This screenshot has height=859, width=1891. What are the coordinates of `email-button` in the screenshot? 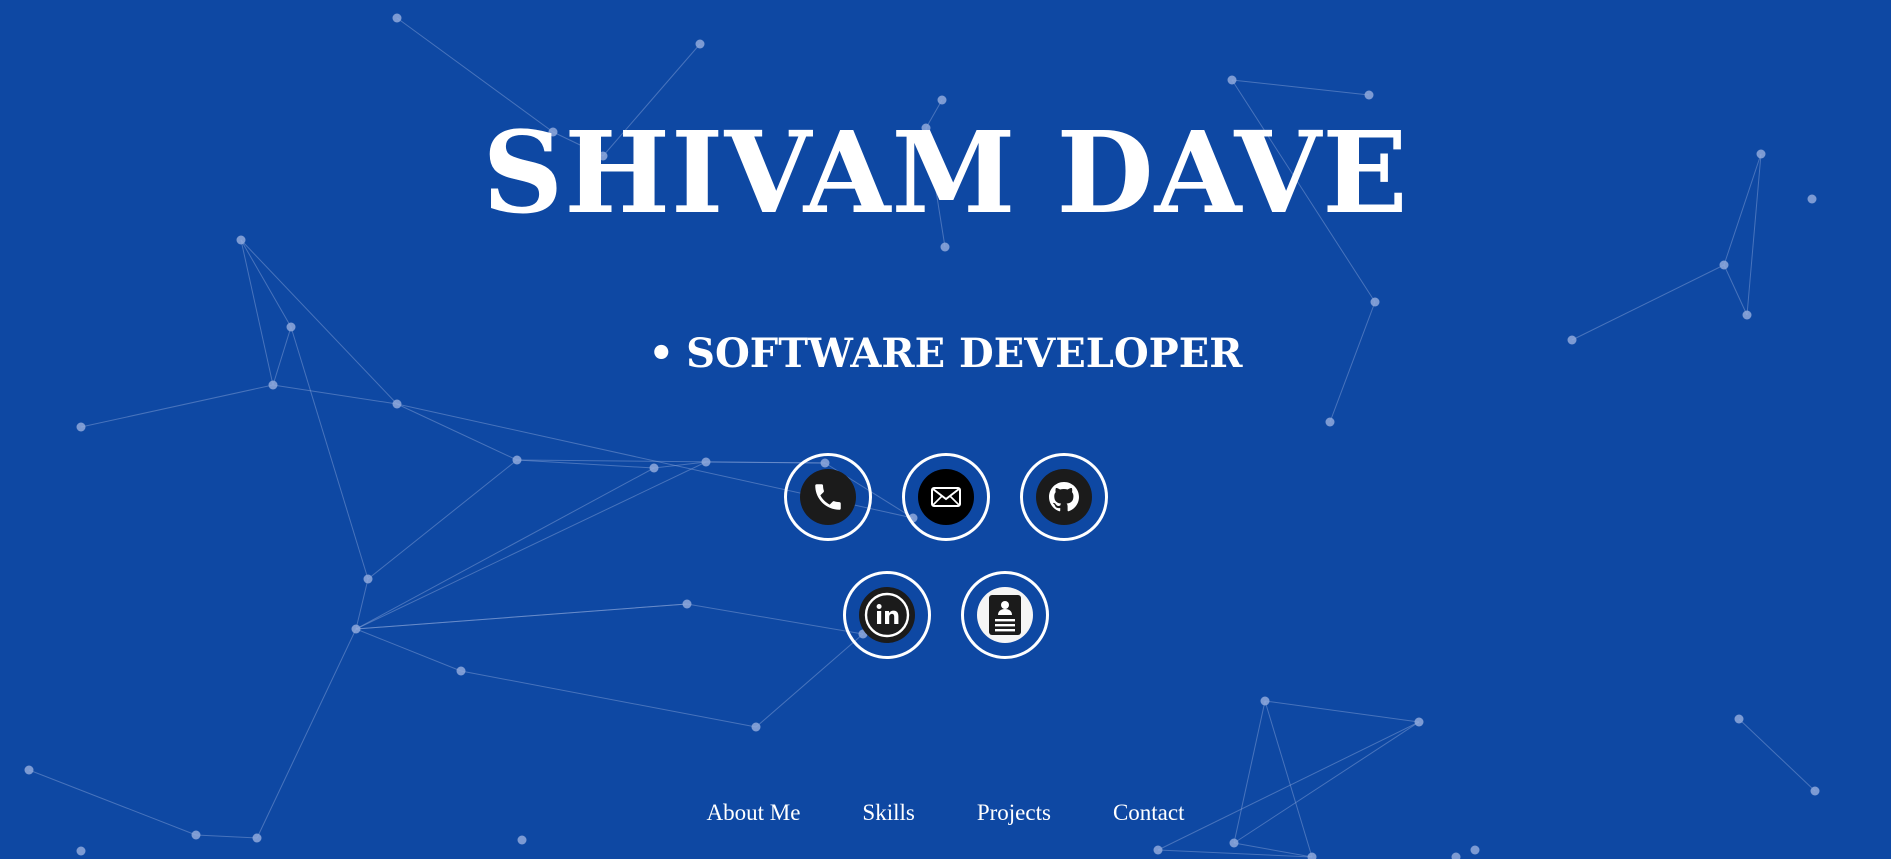 It's located at (945, 497).